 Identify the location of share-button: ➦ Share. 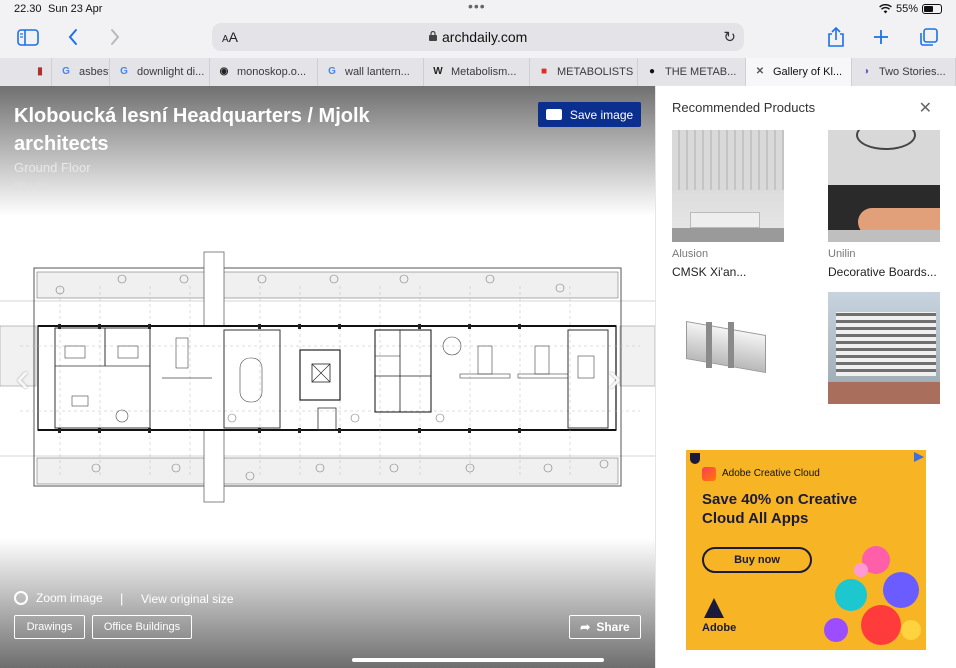
(605, 627).